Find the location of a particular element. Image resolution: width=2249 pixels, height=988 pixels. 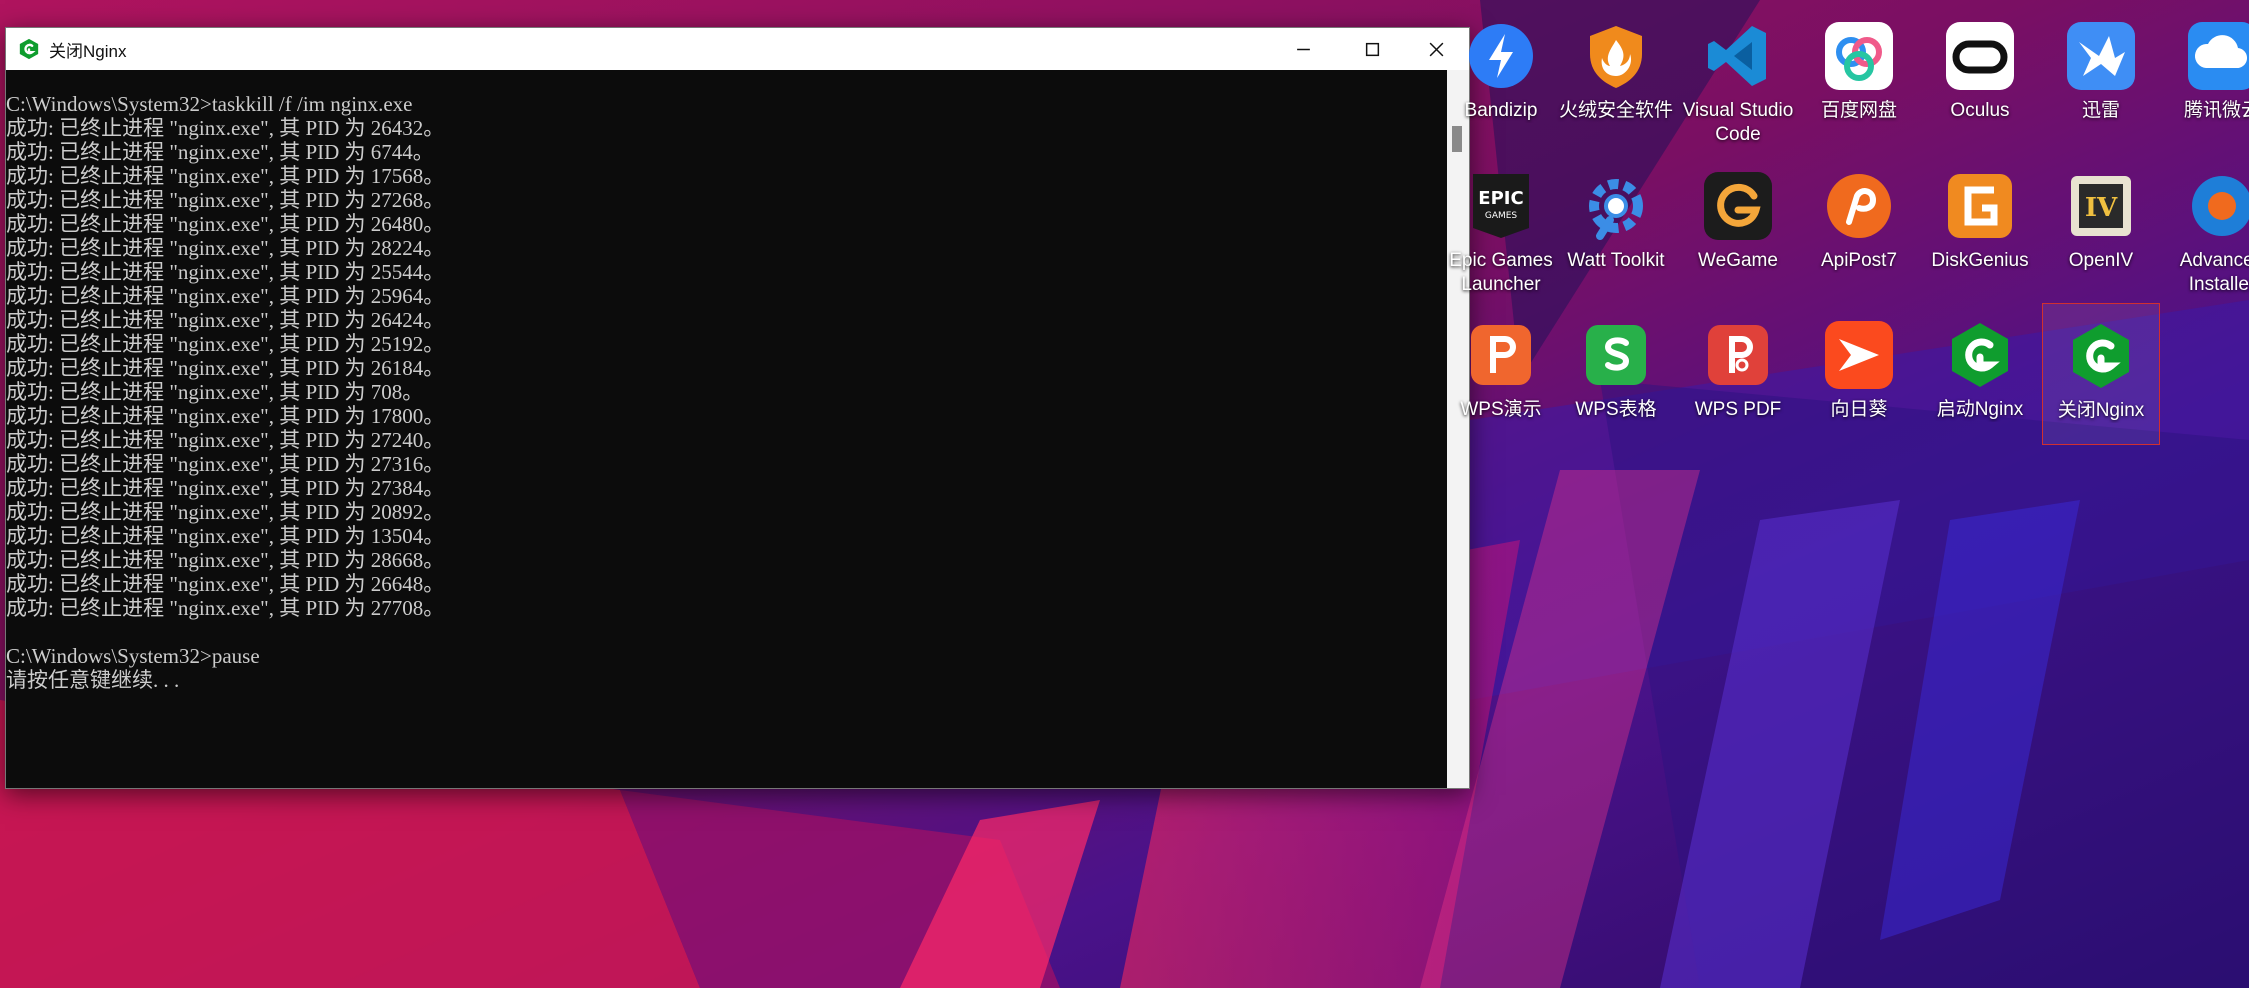

console-line: 成功: 已终止进程 "nginx.exe", 其 PID 为 27708。 is located at coordinates (225, 608).